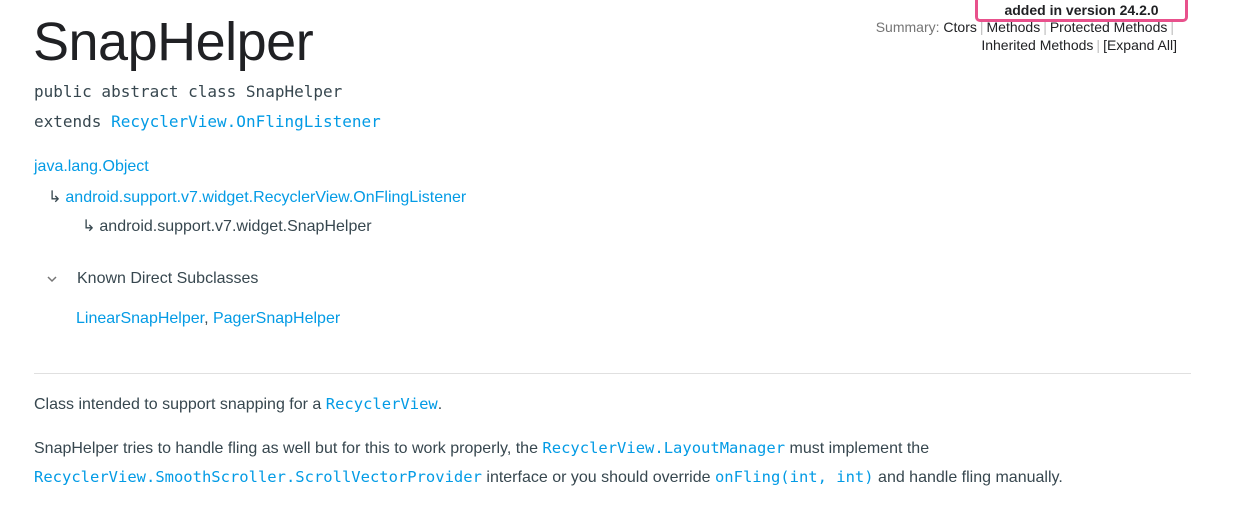  I want to click on extends-declaration: extends RecyclerView.OnFlingListener, so click(207, 121).